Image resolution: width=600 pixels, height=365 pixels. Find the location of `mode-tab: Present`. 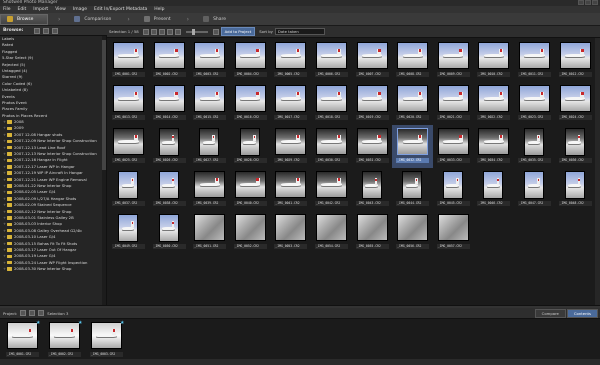

mode-tab: Present is located at coordinates (157, 19).